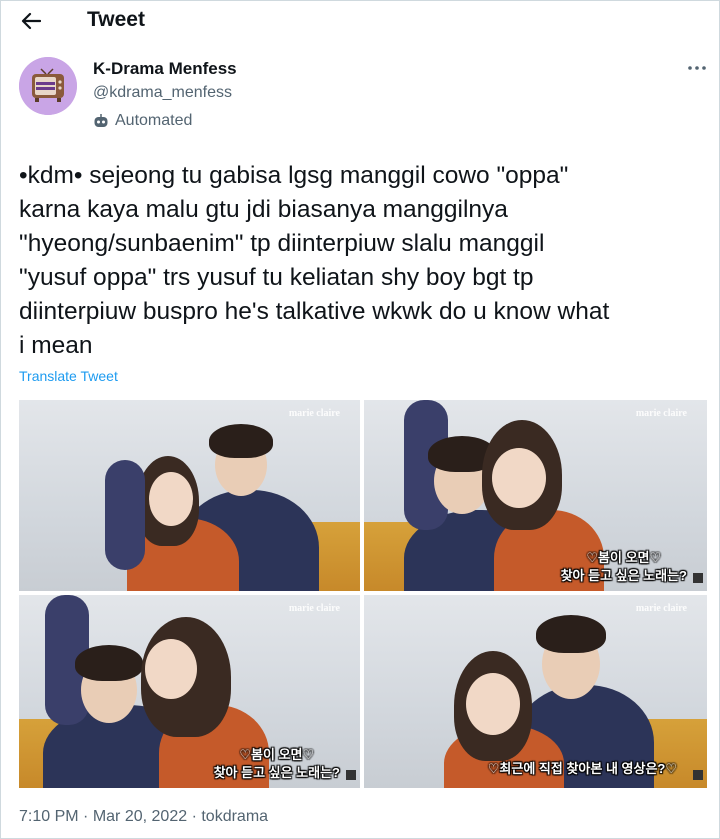 This screenshot has width=720, height=839. What do you see at coordinates (360, 21) in the screenshot?
I see `top-bar: Tweet` at bounding box center [360, 21].